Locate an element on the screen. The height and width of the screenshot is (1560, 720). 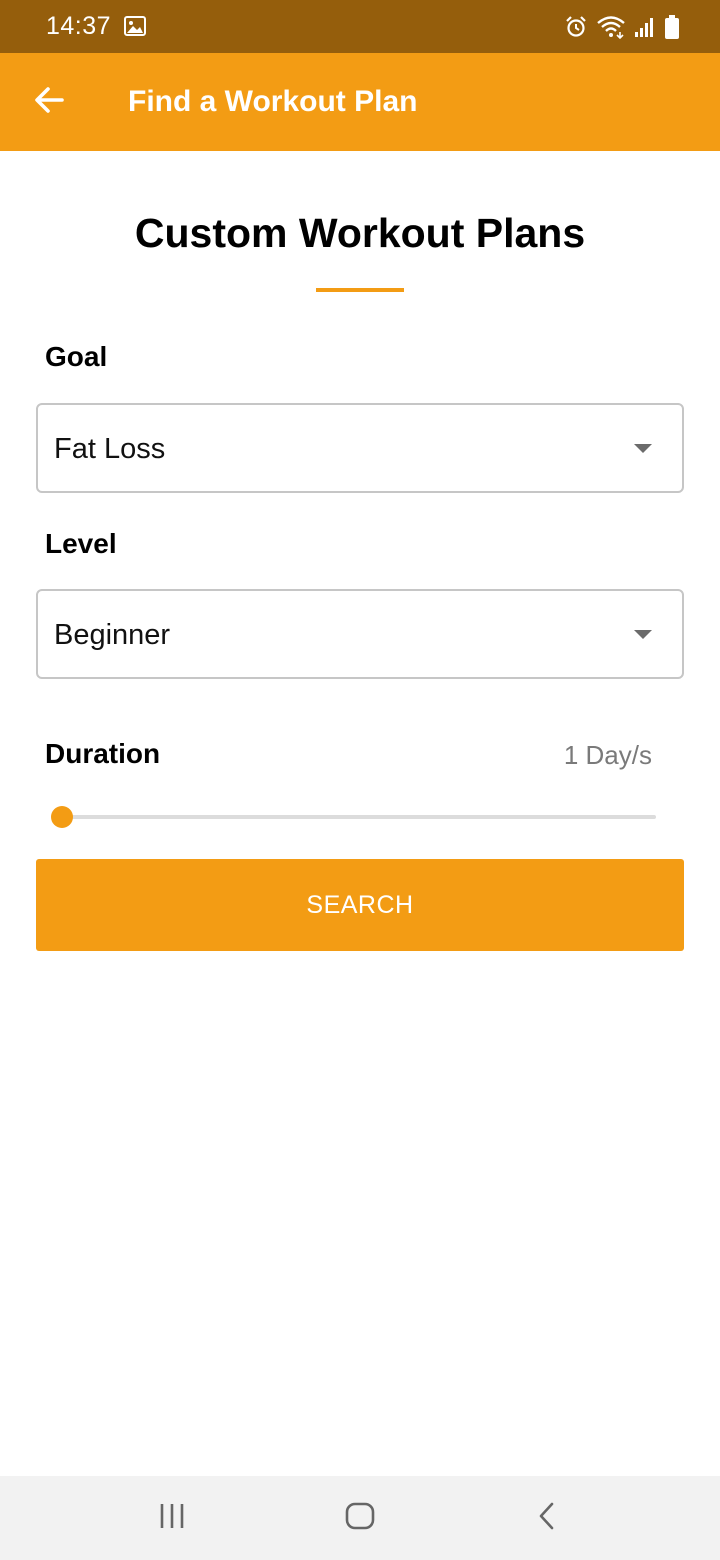
app-bar-title: Find a Workout Plan is located at coordinates (273, 101).